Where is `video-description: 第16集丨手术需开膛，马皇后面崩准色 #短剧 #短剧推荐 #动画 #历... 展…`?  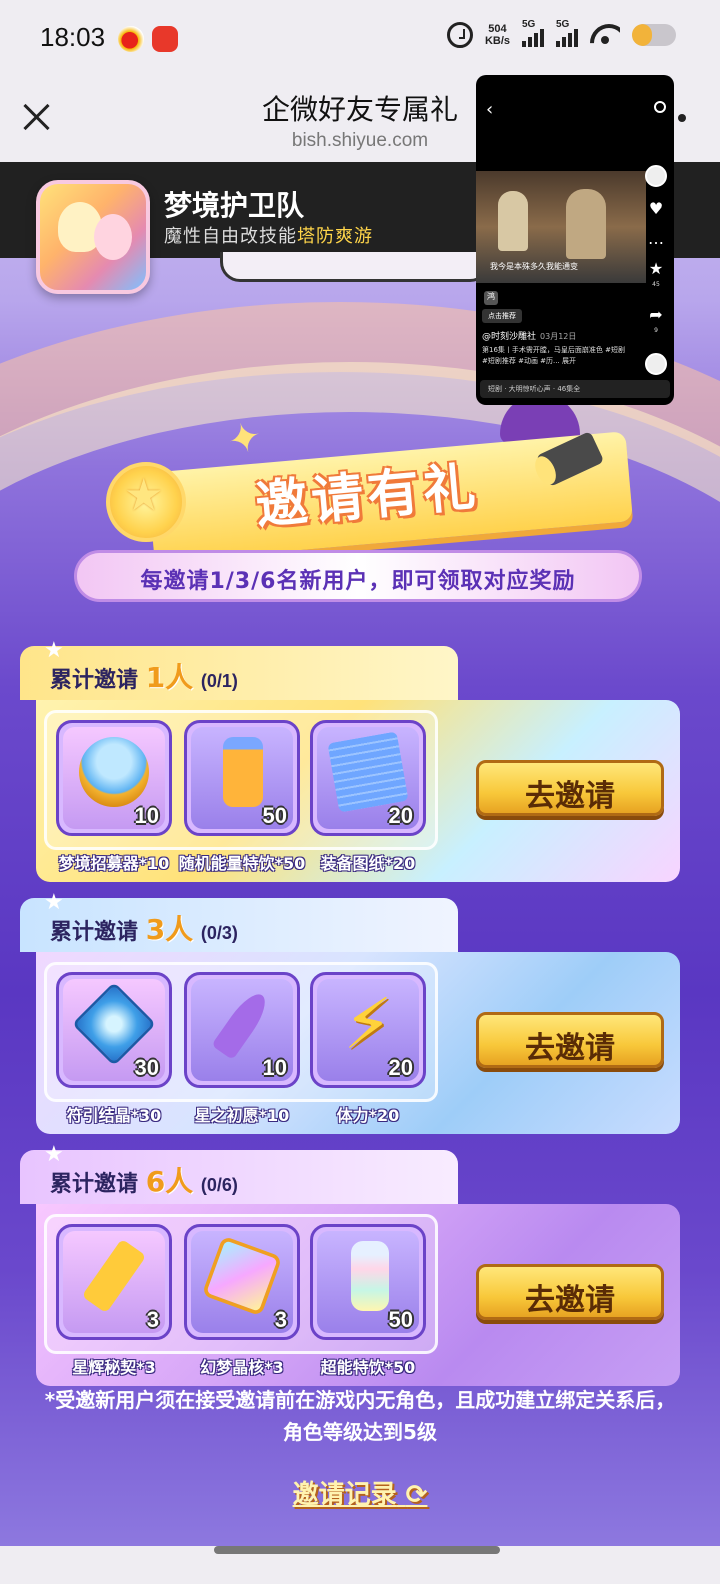 video-description: 第16集丨手术需开膛，马皇后面崩准色 #短剧 #短剧推荐 #动画 #历... 展… is located at coordinates (553, 355).